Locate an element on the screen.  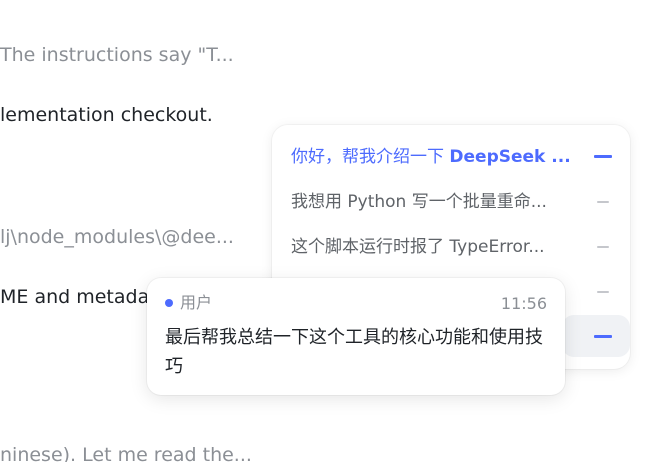
chat-text-line: ME and metadata is located at coordinates (84, 297).